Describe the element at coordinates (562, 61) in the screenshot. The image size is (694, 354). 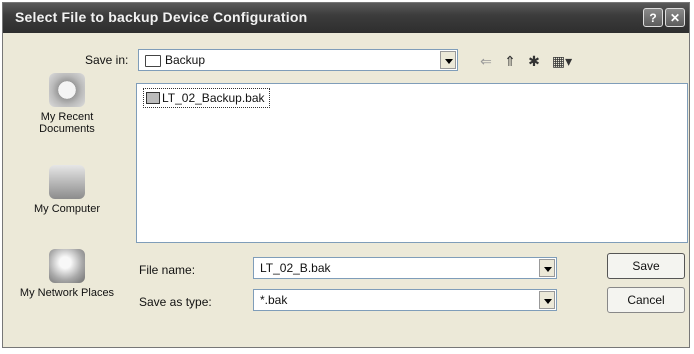
I see `views-menu-icon: ▦▾` at that location.